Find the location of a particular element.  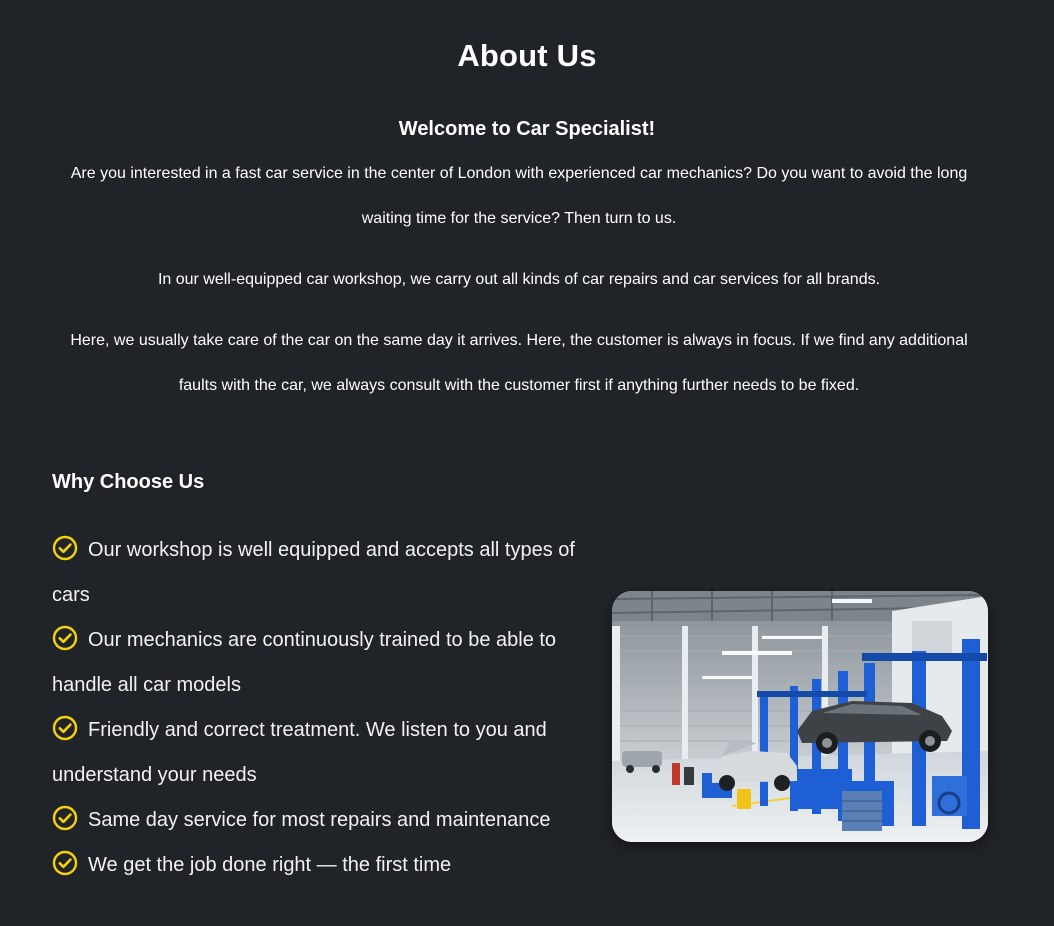

page-title: About Us is located at coordinates (527, 55).